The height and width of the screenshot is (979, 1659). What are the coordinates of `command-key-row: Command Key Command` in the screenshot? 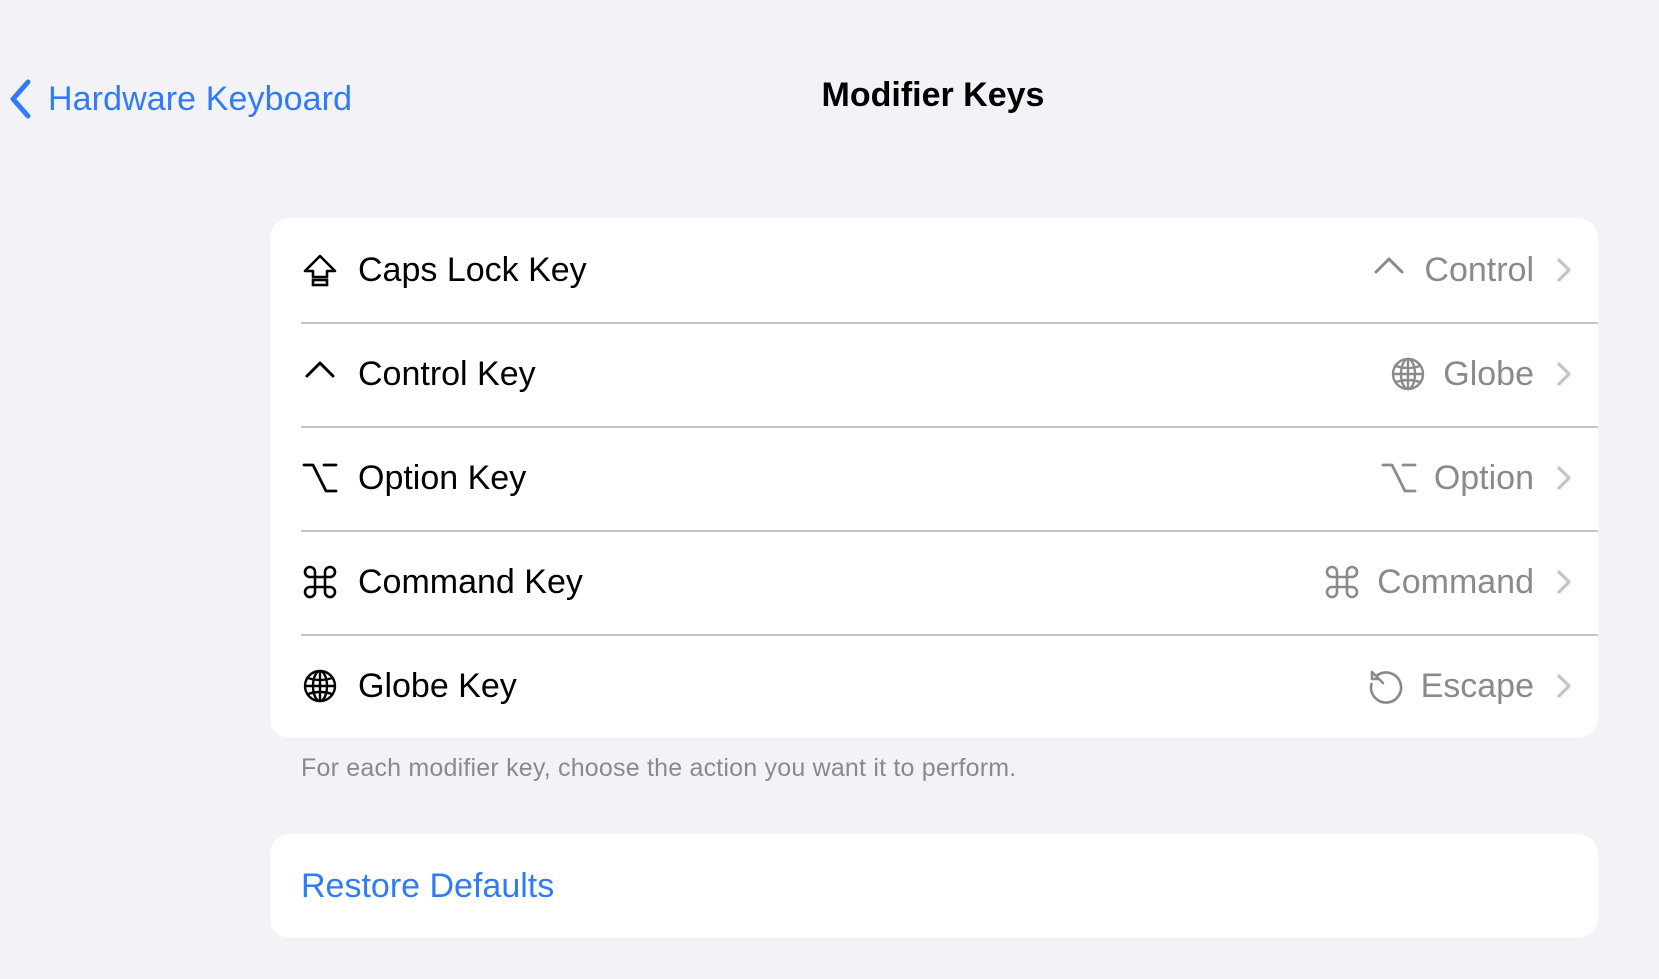 It's located at (934, 582).